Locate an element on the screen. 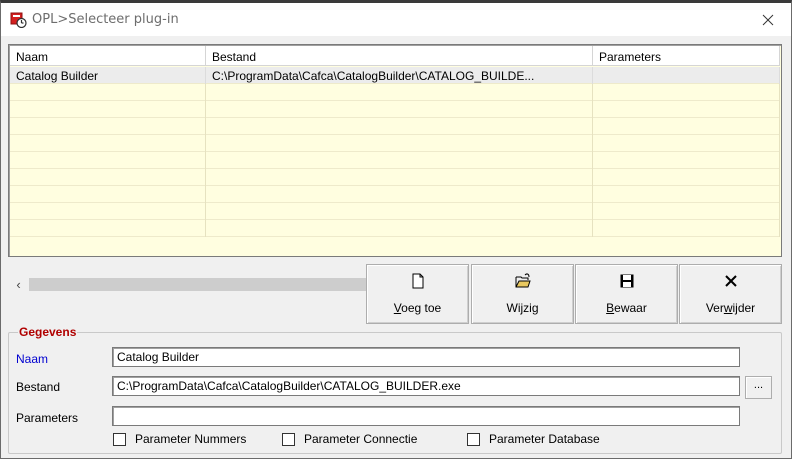  delete-button: Verwijder is located at coordinates (730, 294).